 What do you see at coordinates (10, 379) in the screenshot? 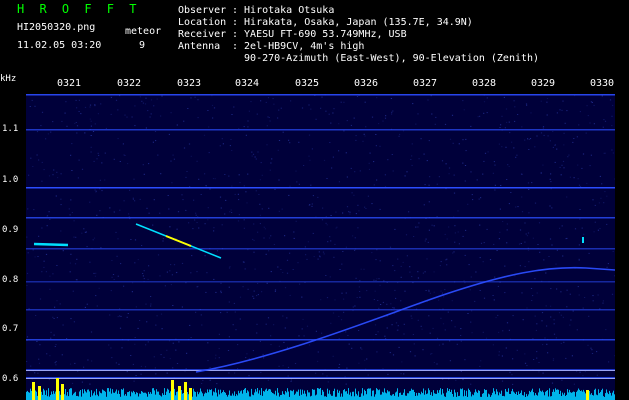
I see `y-tick-label: 0.6` at bounding box center [10, 379].